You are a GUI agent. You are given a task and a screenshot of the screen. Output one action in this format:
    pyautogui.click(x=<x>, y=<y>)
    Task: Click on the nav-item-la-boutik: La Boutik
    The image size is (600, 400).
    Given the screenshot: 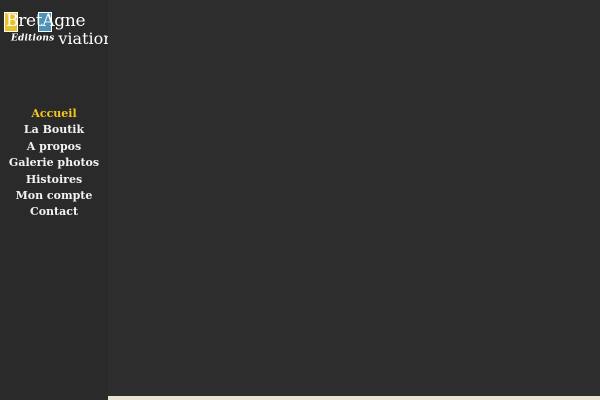 What is the action you would take?
    pyautogui.click(x=54, y=130)
    